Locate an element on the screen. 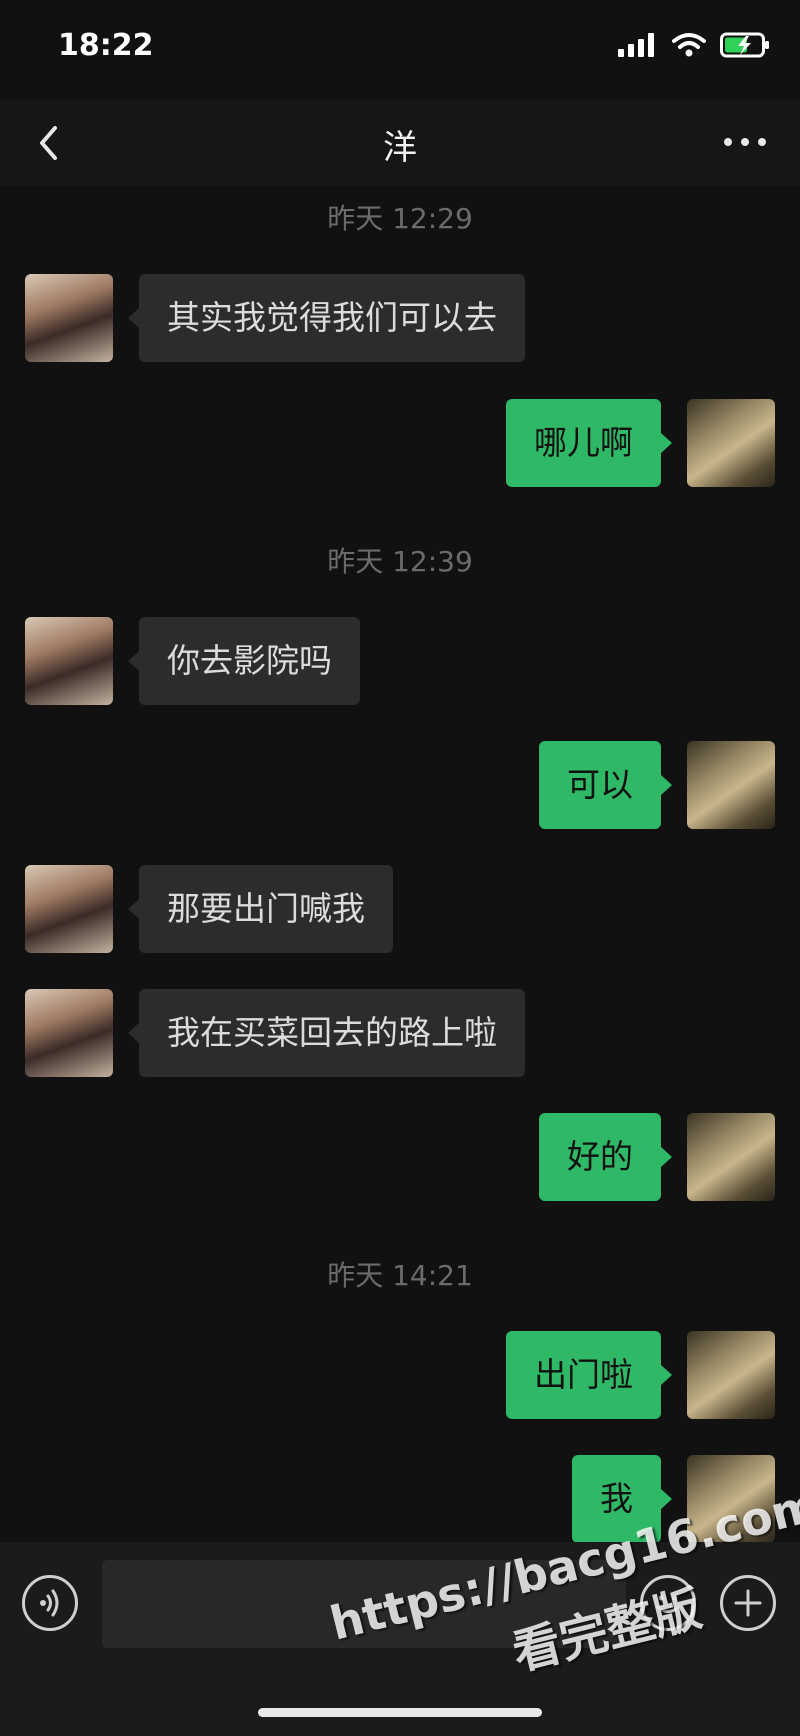  message-bubble: 我在买菜回去的路上啦 is located at coordinates (332, 1033).